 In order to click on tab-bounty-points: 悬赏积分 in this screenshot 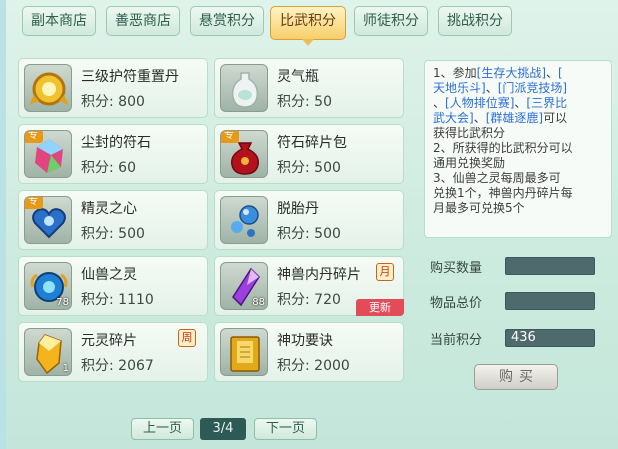, I will do `click(227, 21)`.